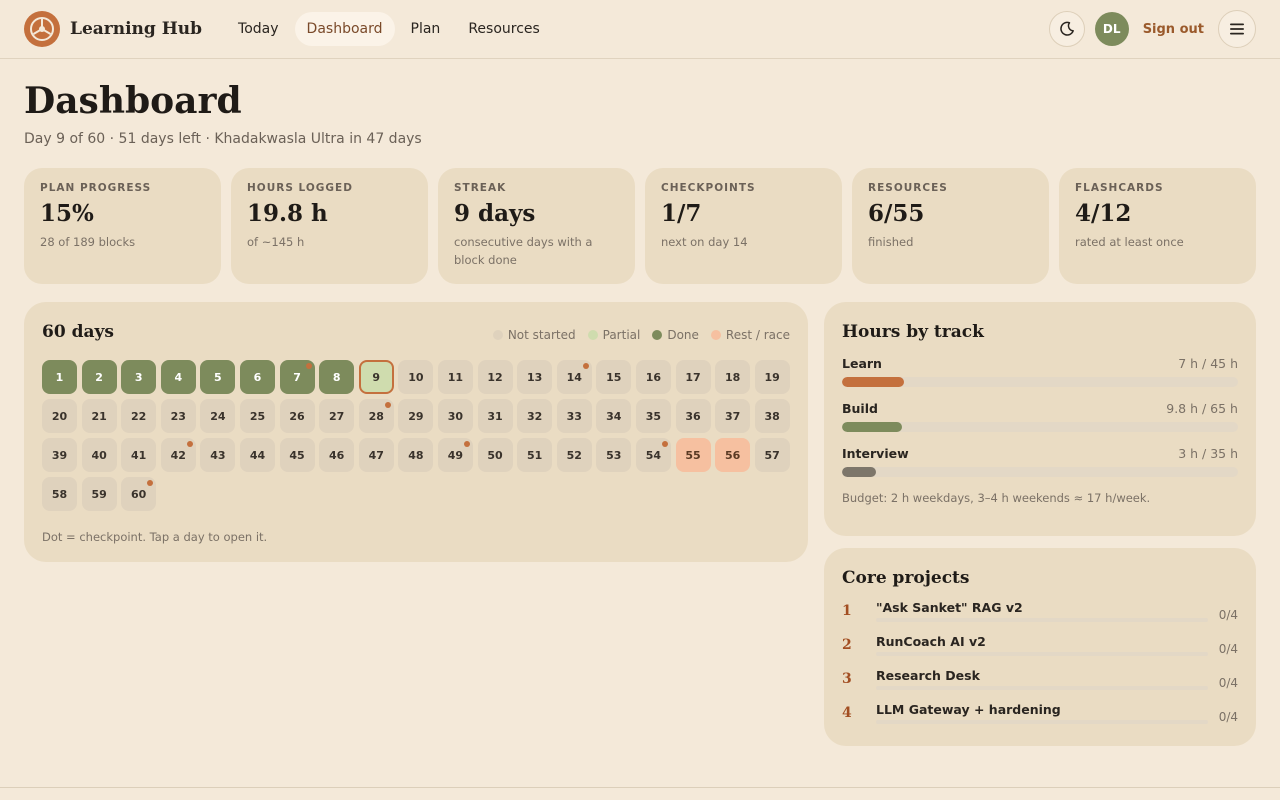 This screenshot has width=1280, height=800. I want to click on day-number: 6, so click(257, 377).